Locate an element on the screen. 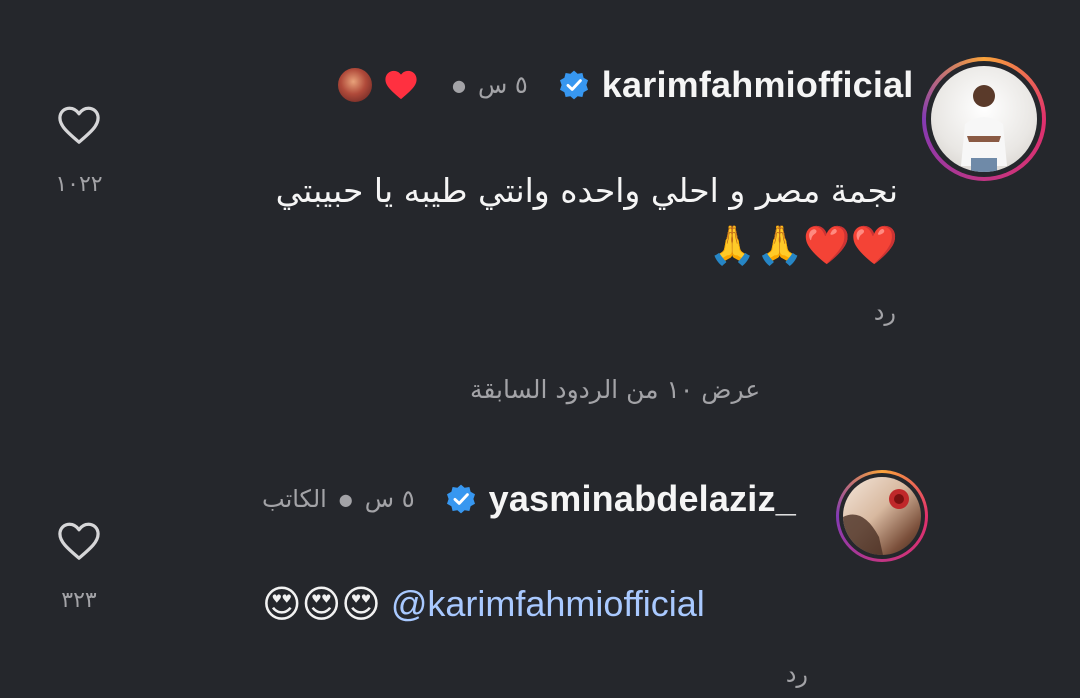 Image resolution: width=1080 pixels, height=698 pixels. author-badge: الكاتب is located at coordinates (294, 499).